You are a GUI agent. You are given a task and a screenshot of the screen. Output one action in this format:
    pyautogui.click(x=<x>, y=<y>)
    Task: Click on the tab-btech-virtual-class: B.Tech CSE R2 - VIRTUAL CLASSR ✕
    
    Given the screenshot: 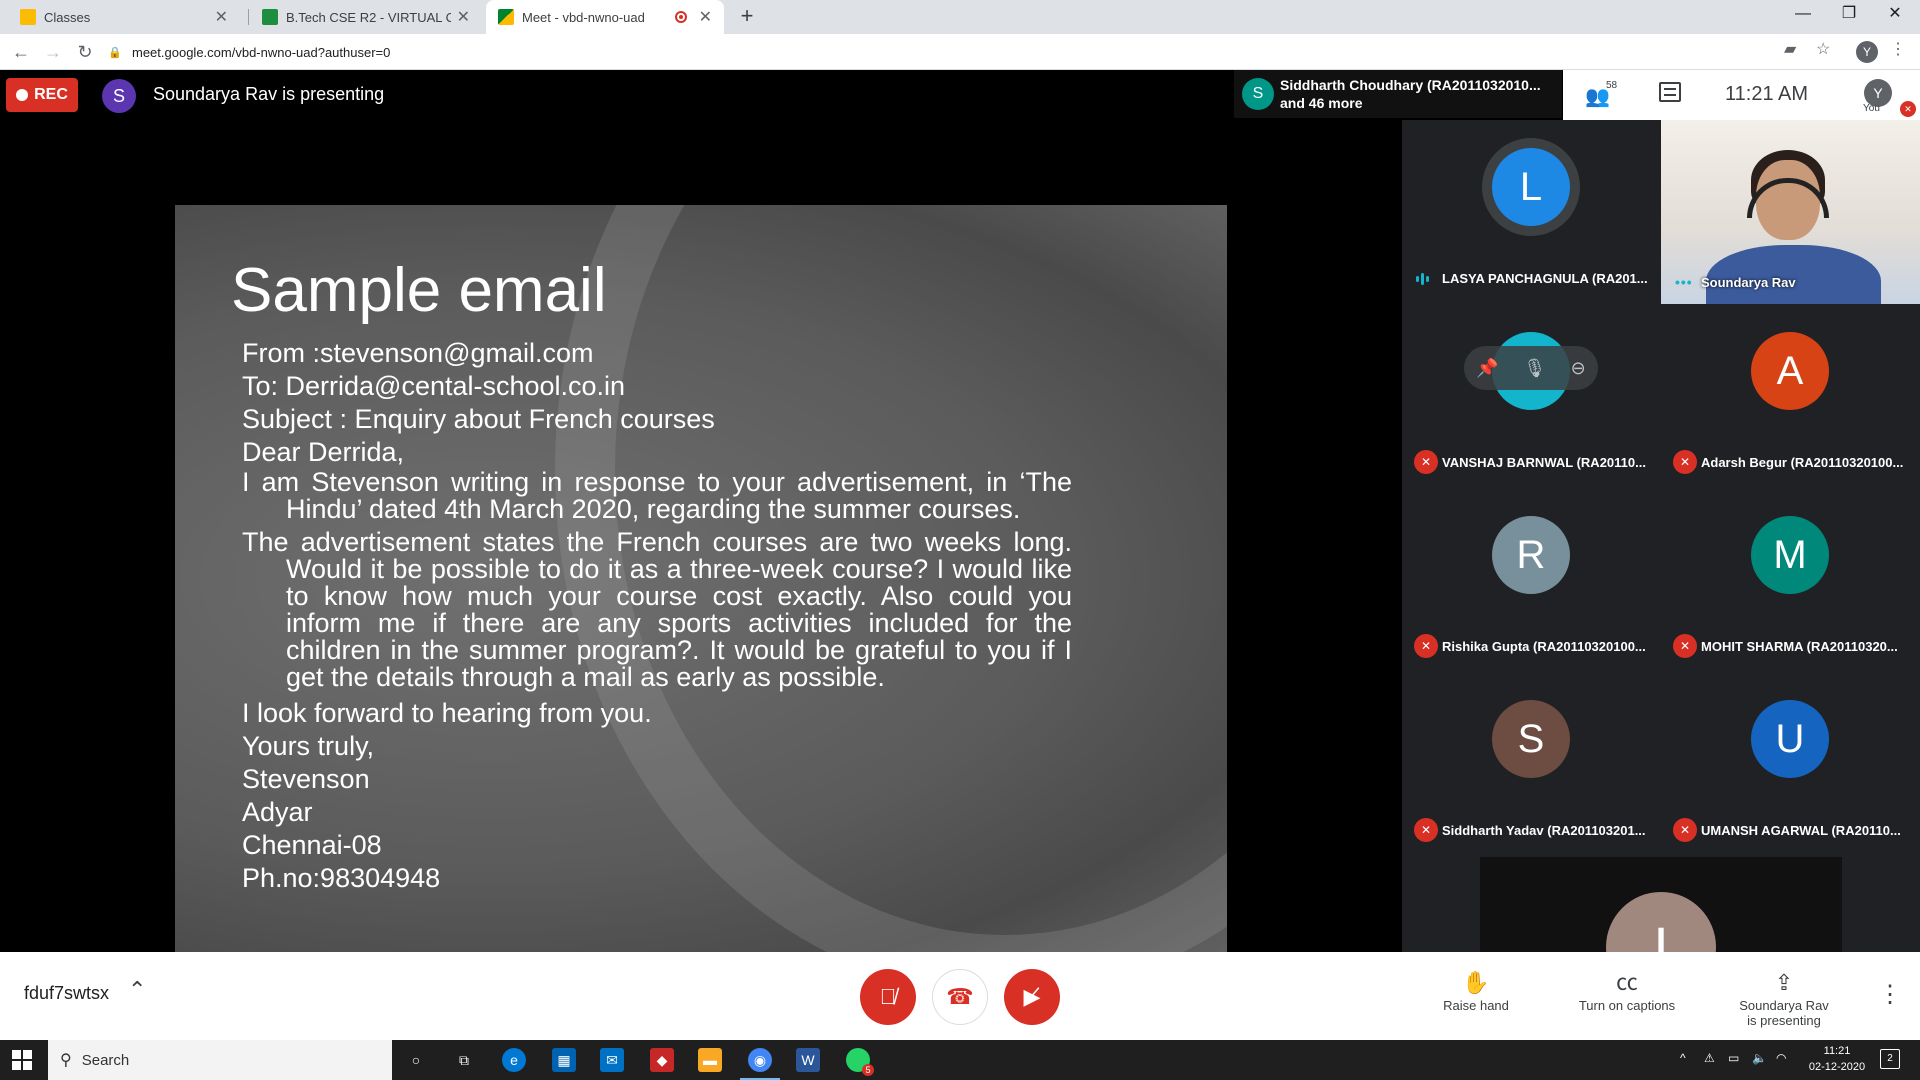 What is the action you would take?
    pyautogui.click(x=366, y=17)
    